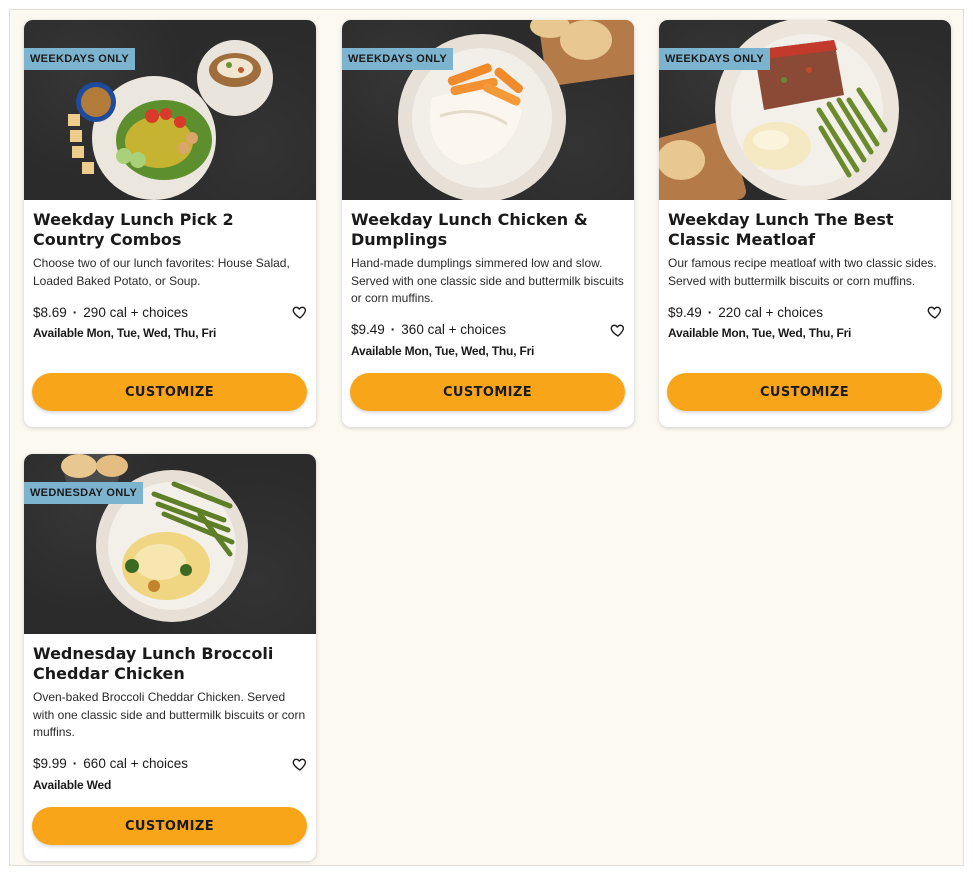 This screenshot has height=875, width=973. I want to click on availability-days: Available Wed, so click(72, 784).